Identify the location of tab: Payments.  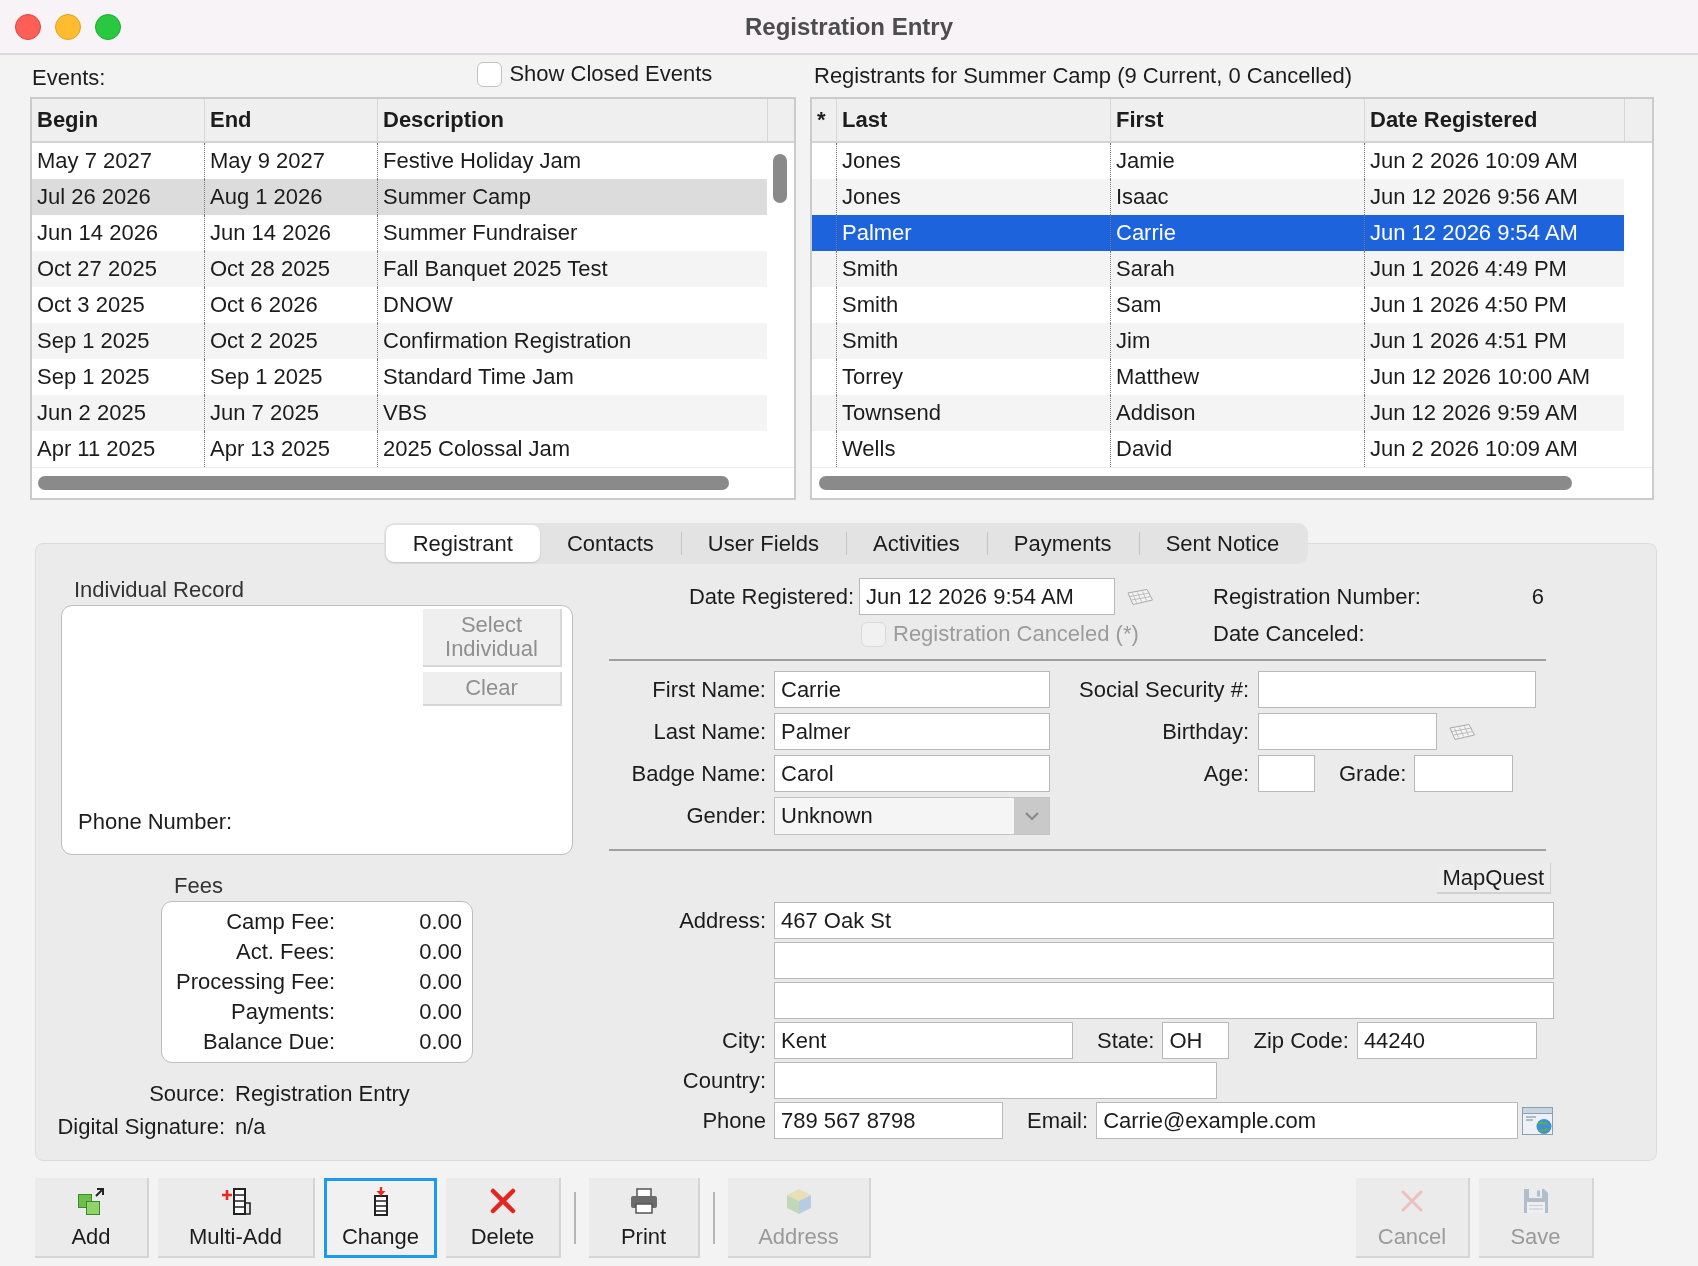
(1062, 543).